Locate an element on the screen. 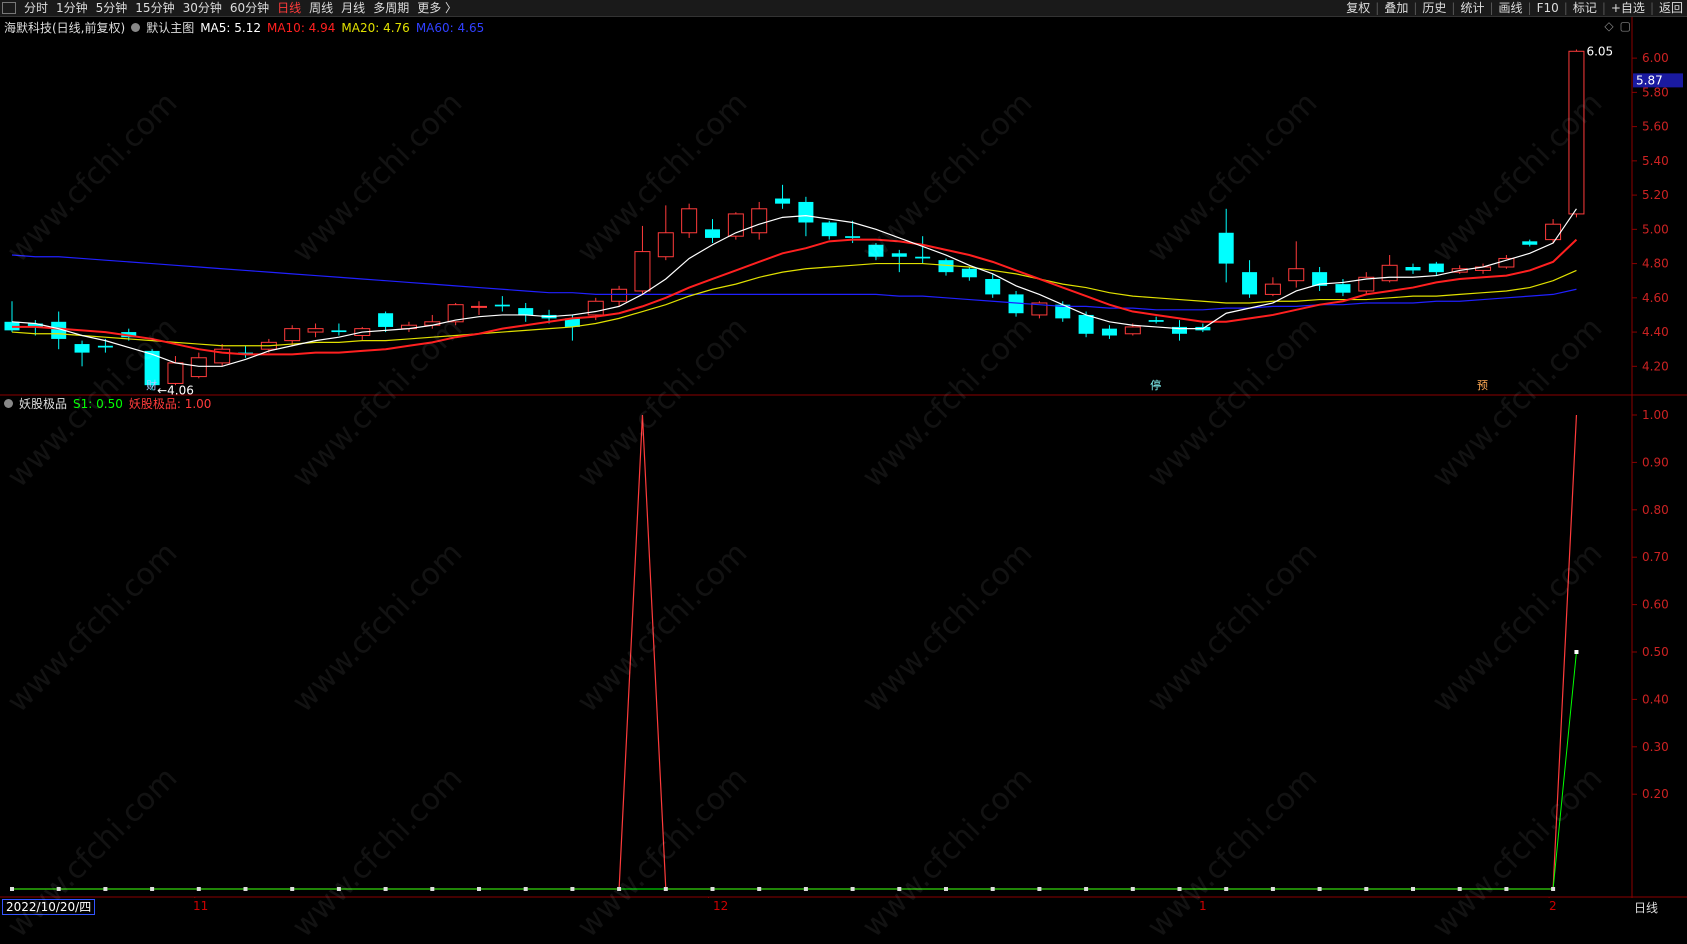 This screenshot has width=1687, height=944. ma5-value: MA5: 5.12 is located at coordinates (230, 27).